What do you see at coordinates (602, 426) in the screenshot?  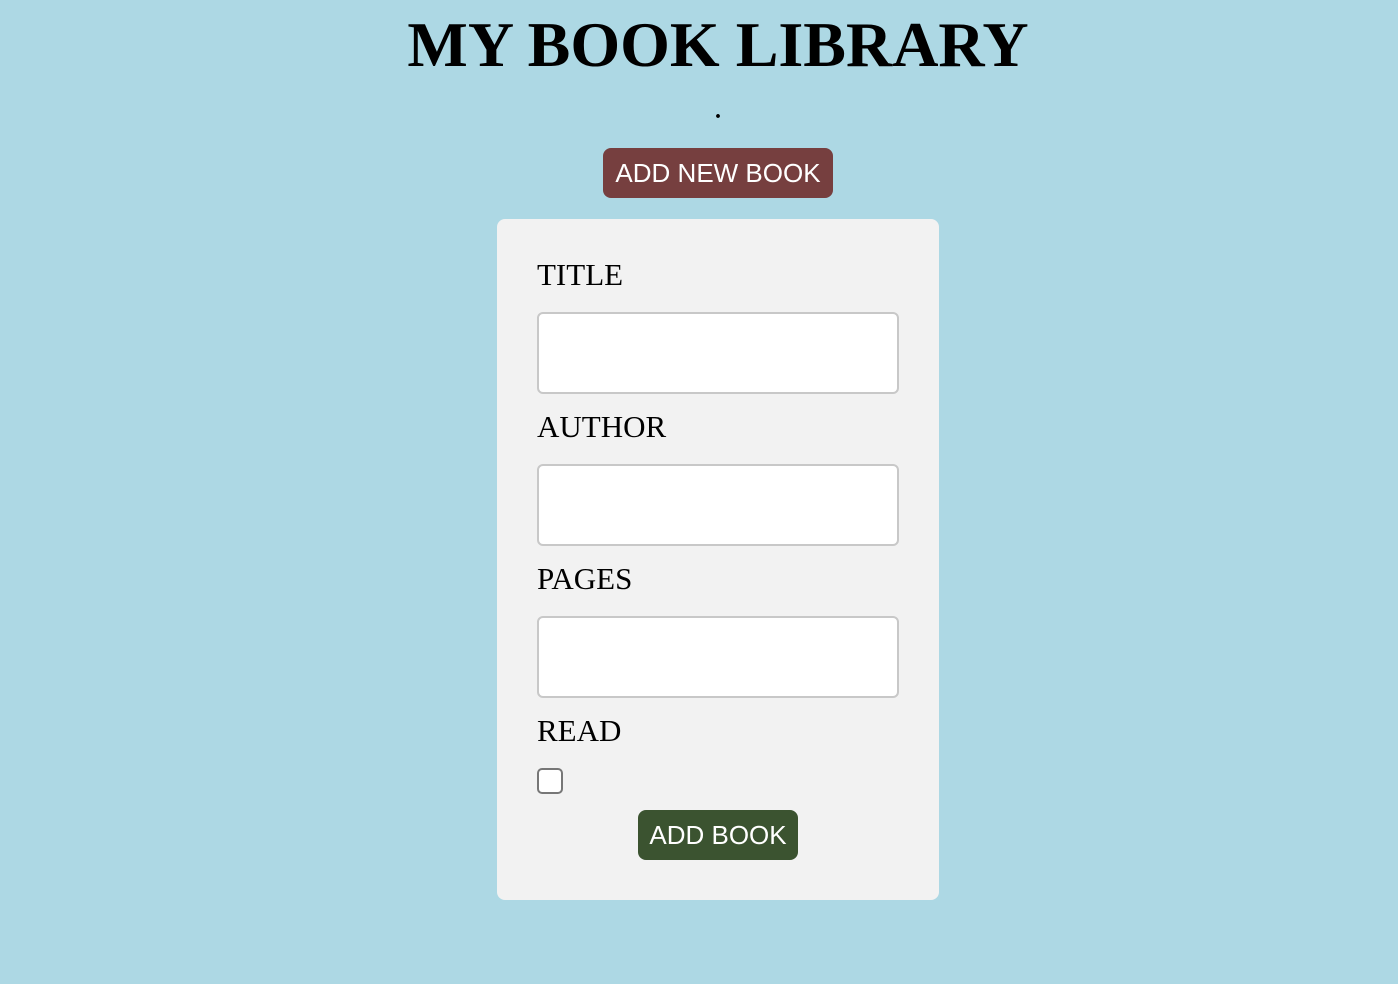 I see `author-label: AUTHOR` at bounding box center [602, 426].